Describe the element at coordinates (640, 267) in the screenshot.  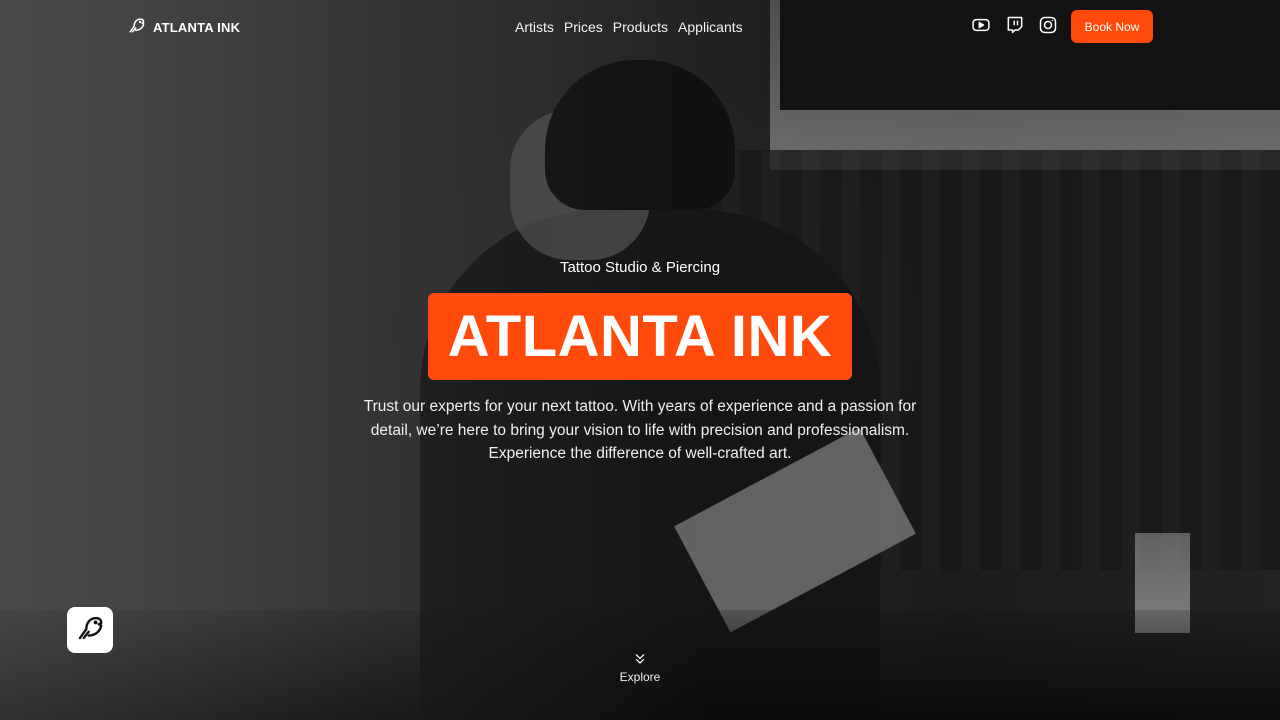
I see `hero-eyebrow: Tattoo Studio & Piercing` at that location.